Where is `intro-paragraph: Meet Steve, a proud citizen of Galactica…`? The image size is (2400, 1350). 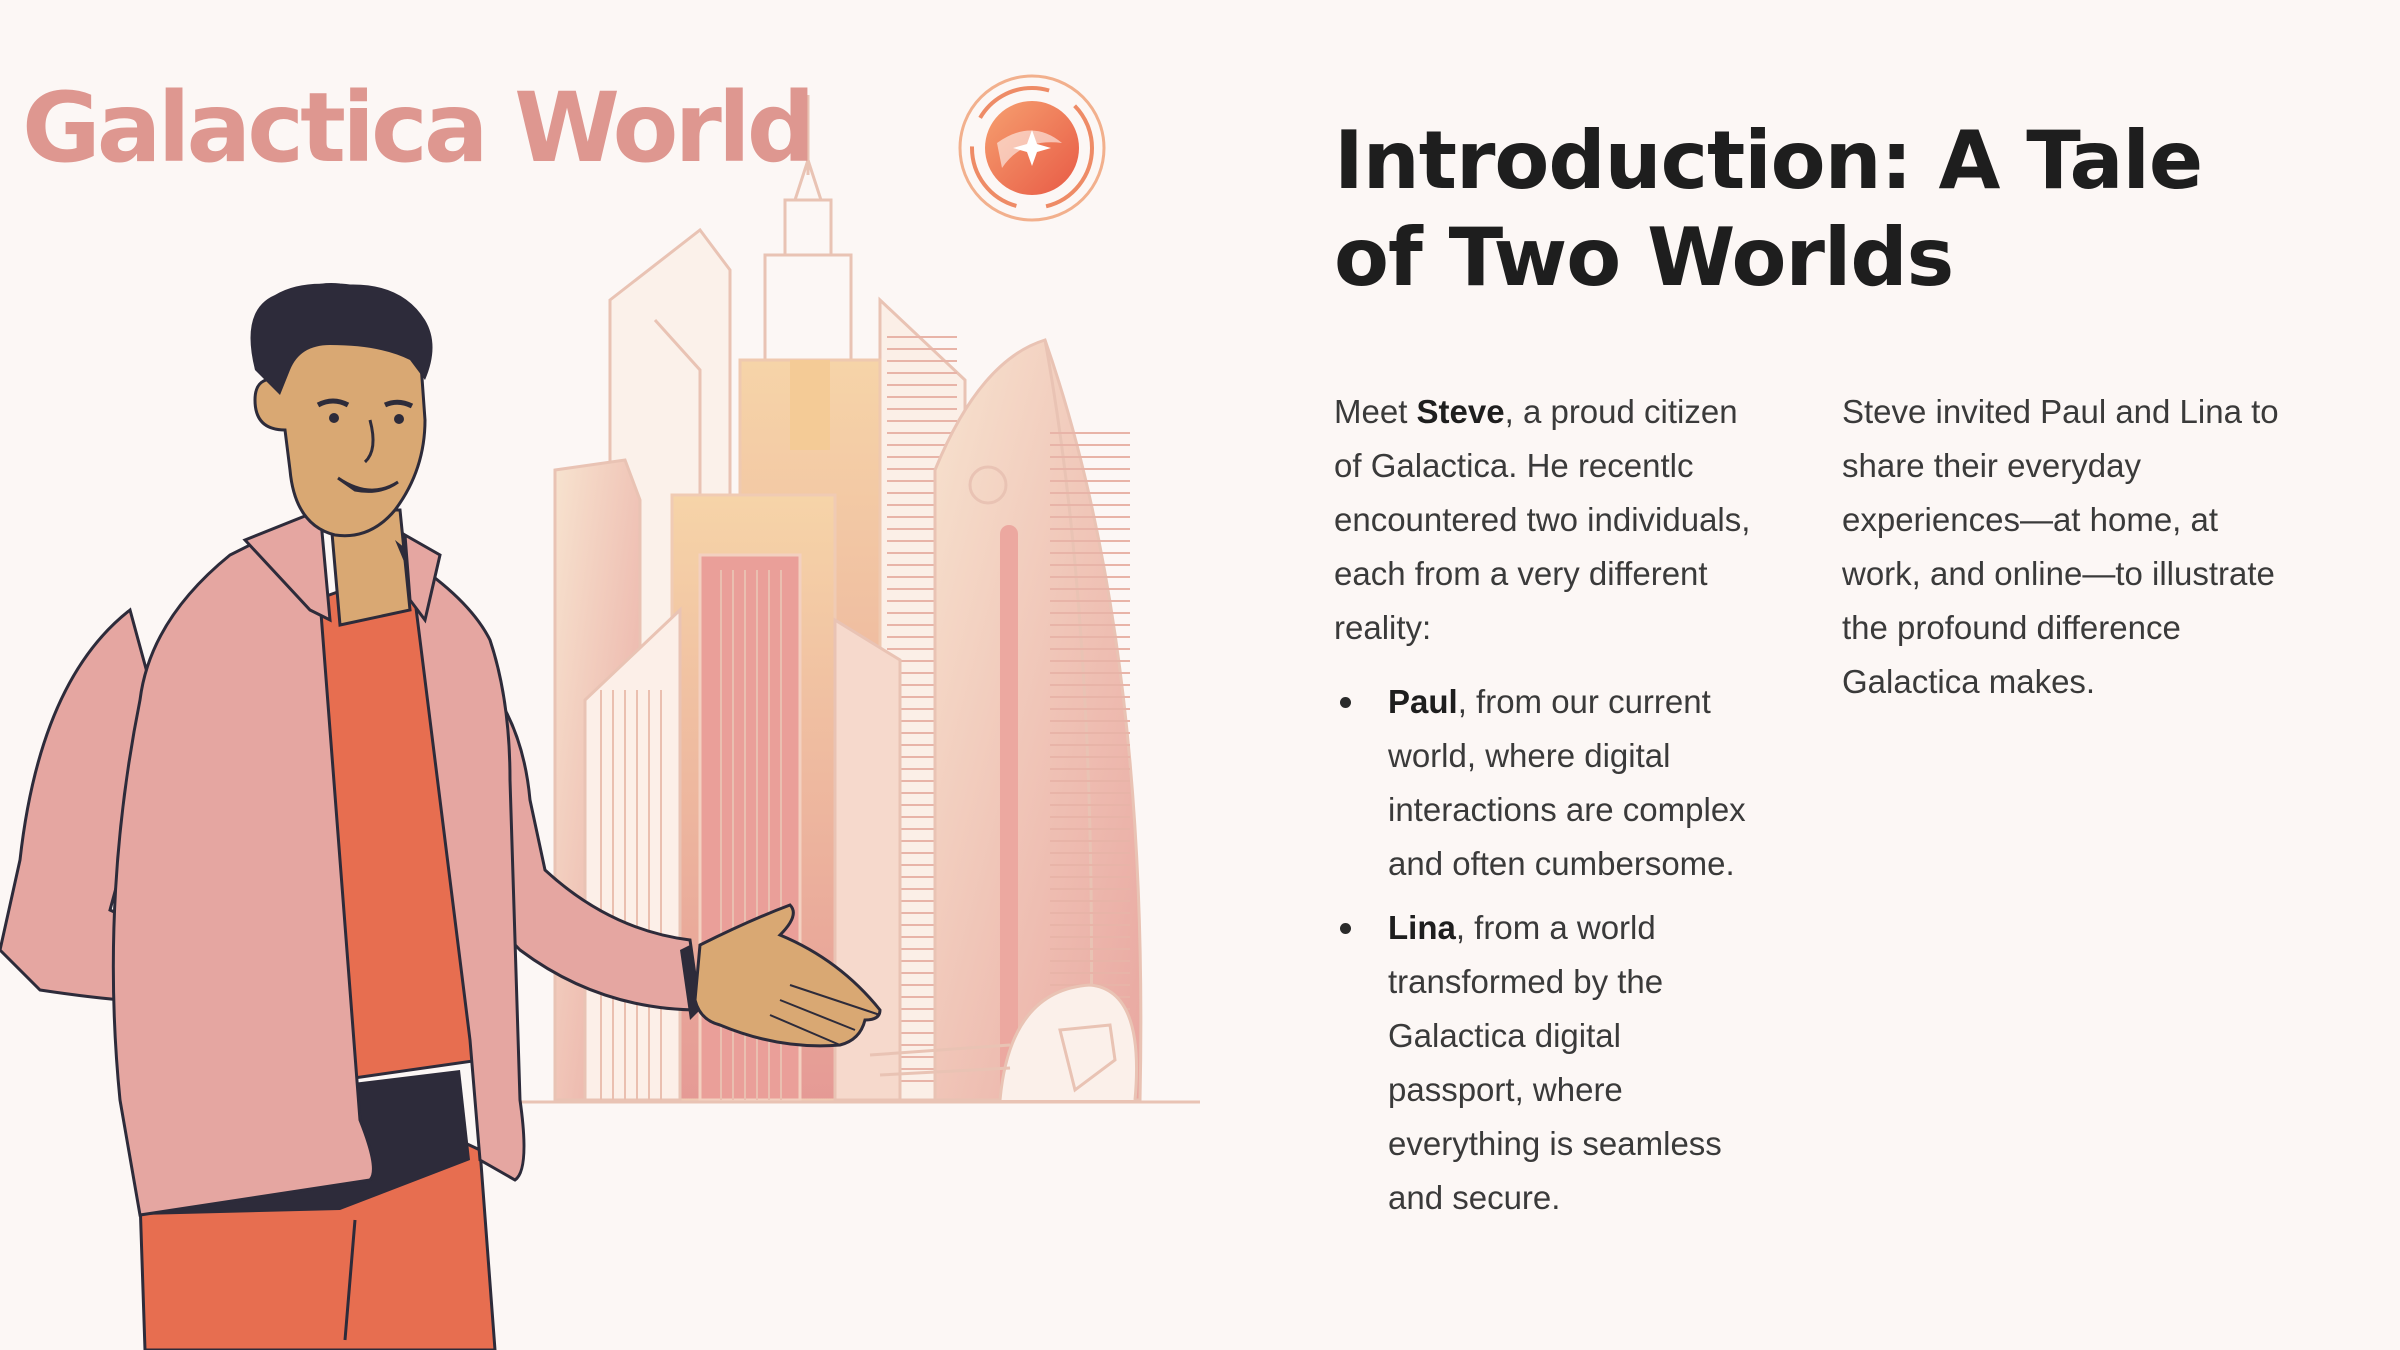 intro-paragraph: Meet Steve, a proud citizen of Galactica… is located at coordinates (1542, 519).